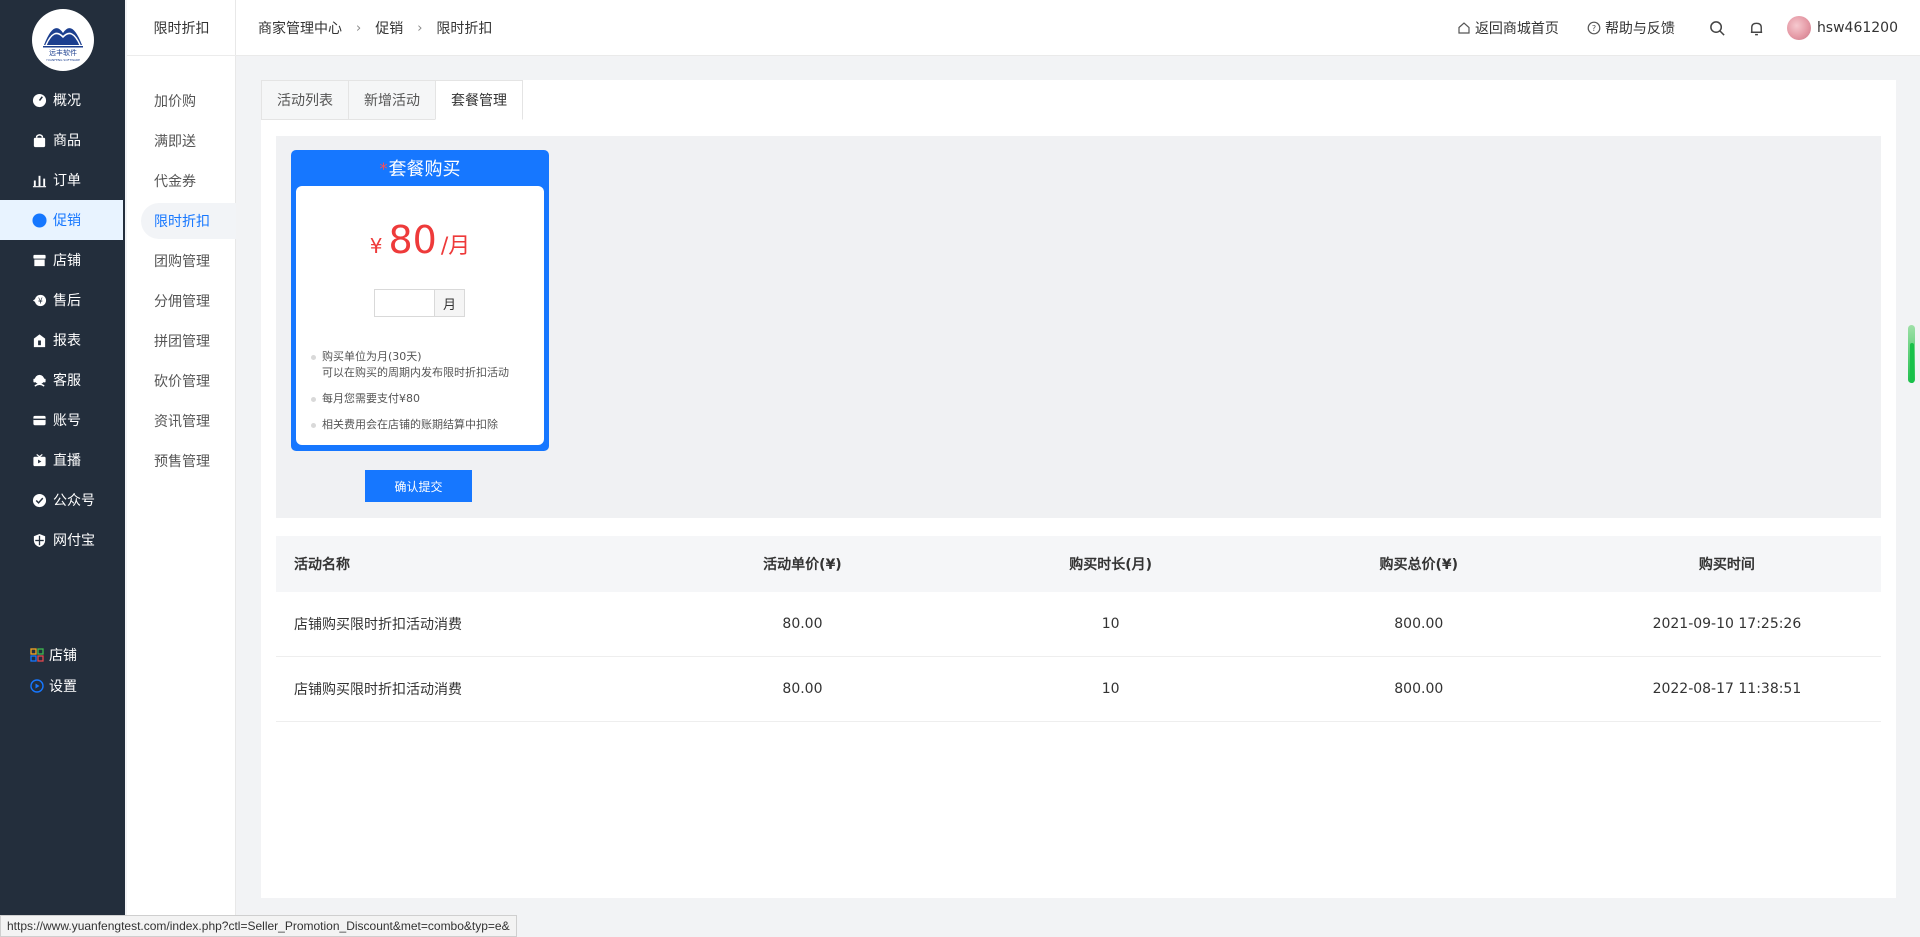 The height and width of the screenshot is (937, 1920). I want to click on store-icon, so click(39, 260).